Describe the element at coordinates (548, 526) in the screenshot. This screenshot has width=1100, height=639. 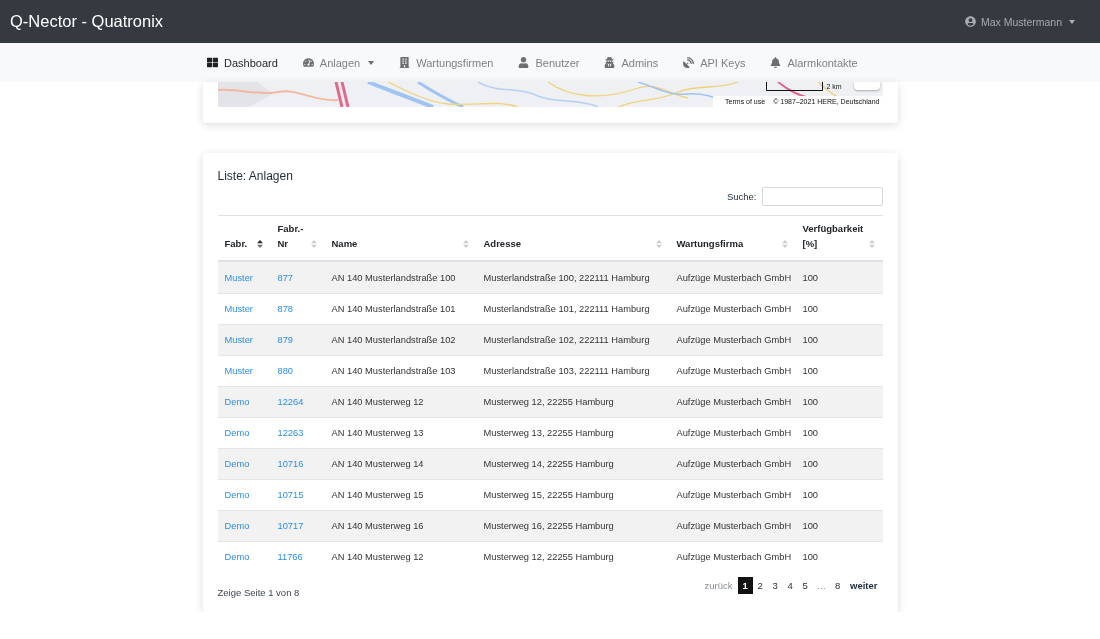
I see `table-cell-text: Musterweg 16, 22255 Hamburg` at that location.